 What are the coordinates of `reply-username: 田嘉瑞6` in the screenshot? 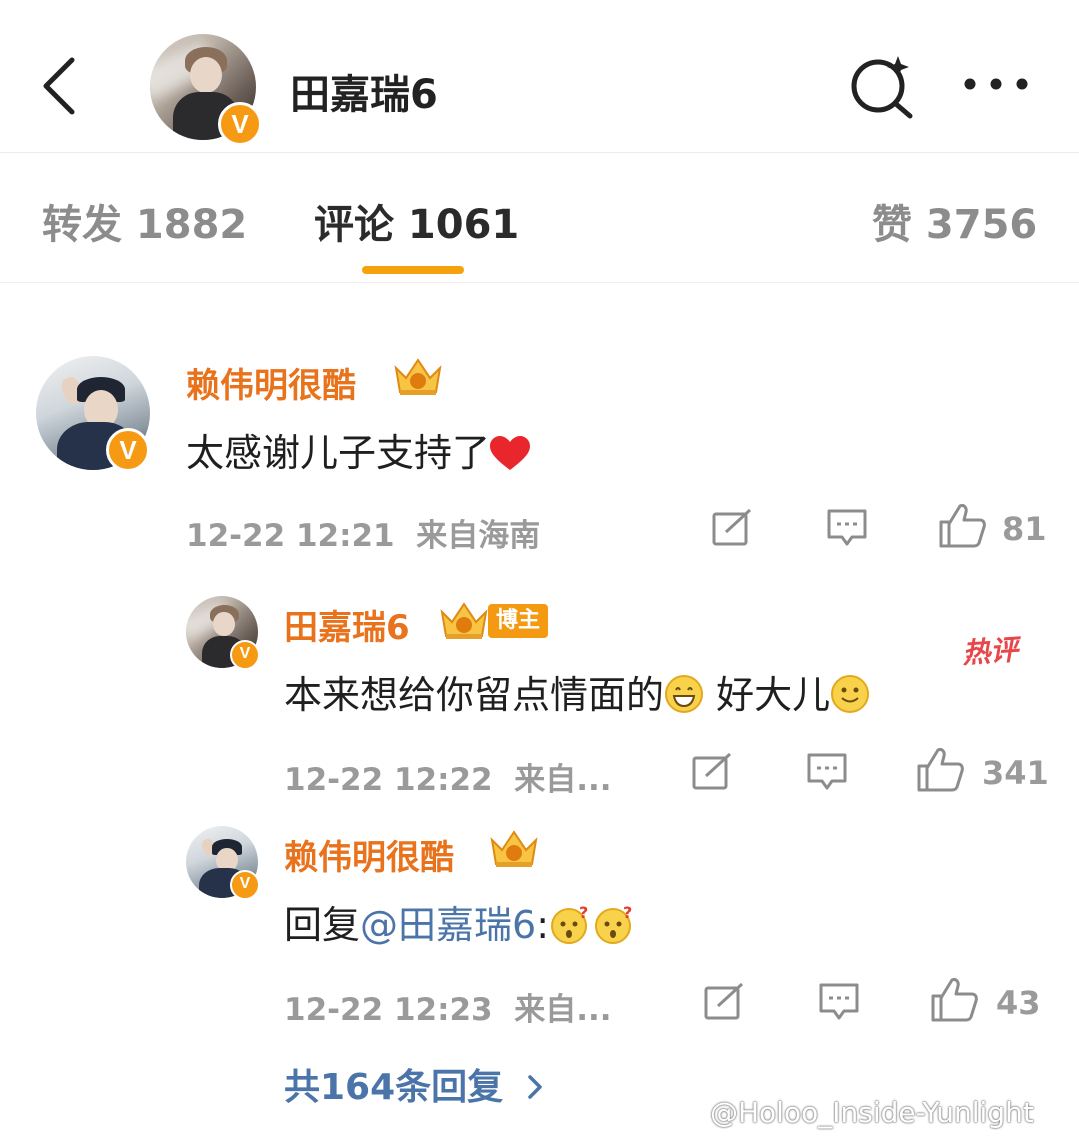 It's located at (347, 624).